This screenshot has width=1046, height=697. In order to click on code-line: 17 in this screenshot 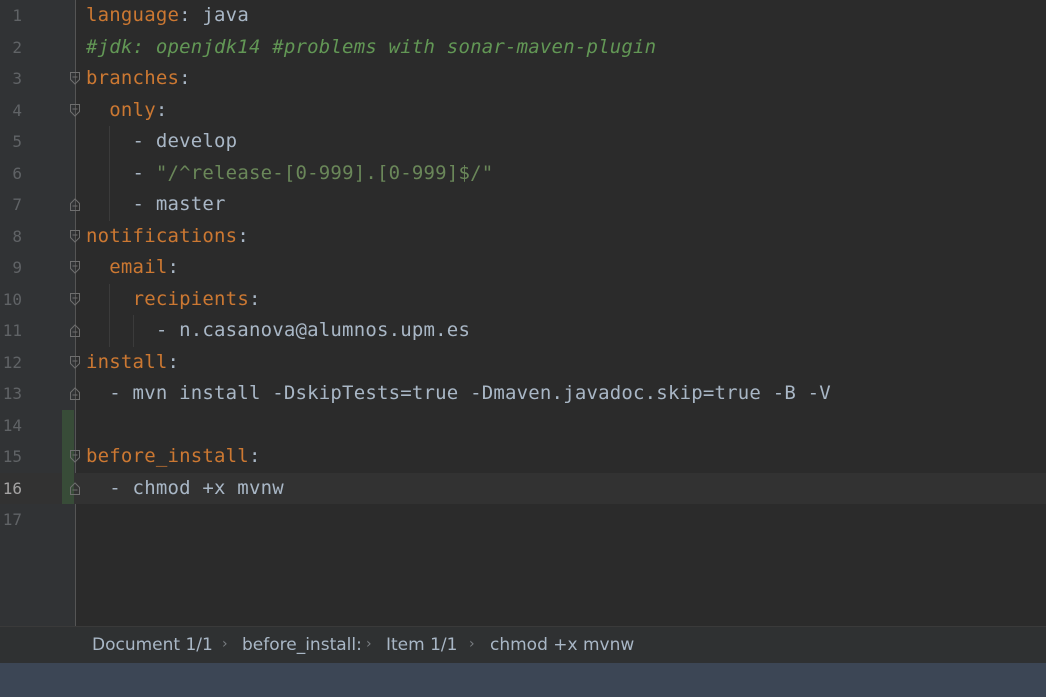, I will do `click(523, 520)`.